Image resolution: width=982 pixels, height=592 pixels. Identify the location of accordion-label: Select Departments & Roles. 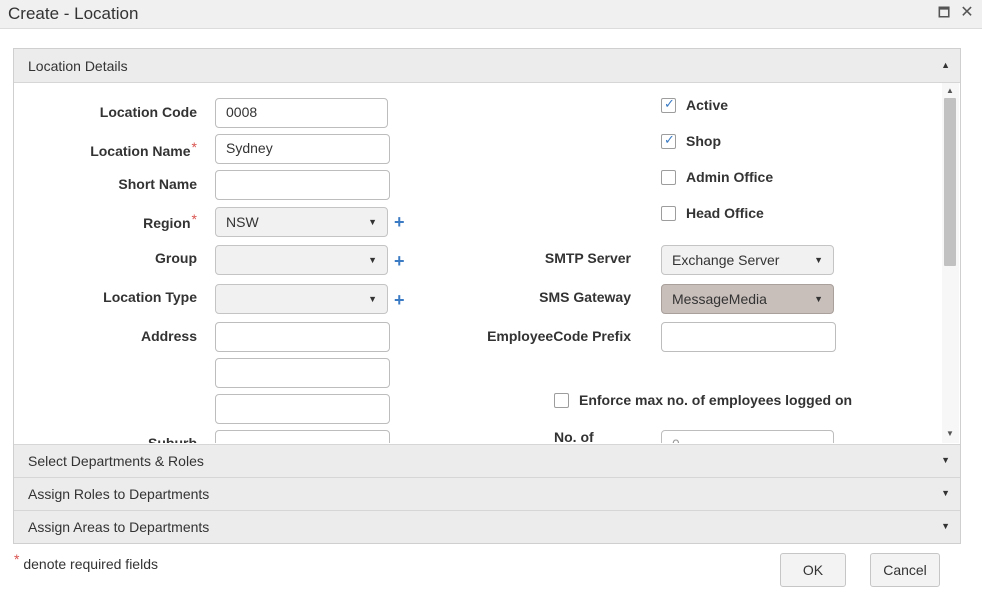
(116, 461).